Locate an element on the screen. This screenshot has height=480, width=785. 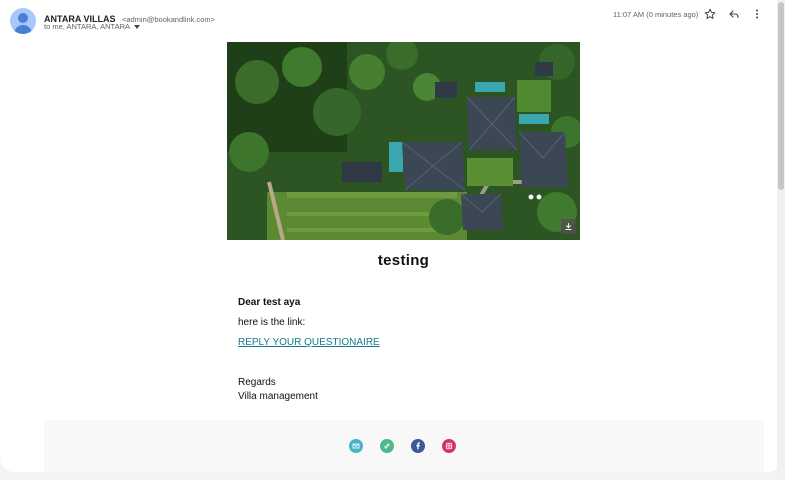
timestamp: 11:07 AM (0 minutes ago) is located at coordinates (656, 14).